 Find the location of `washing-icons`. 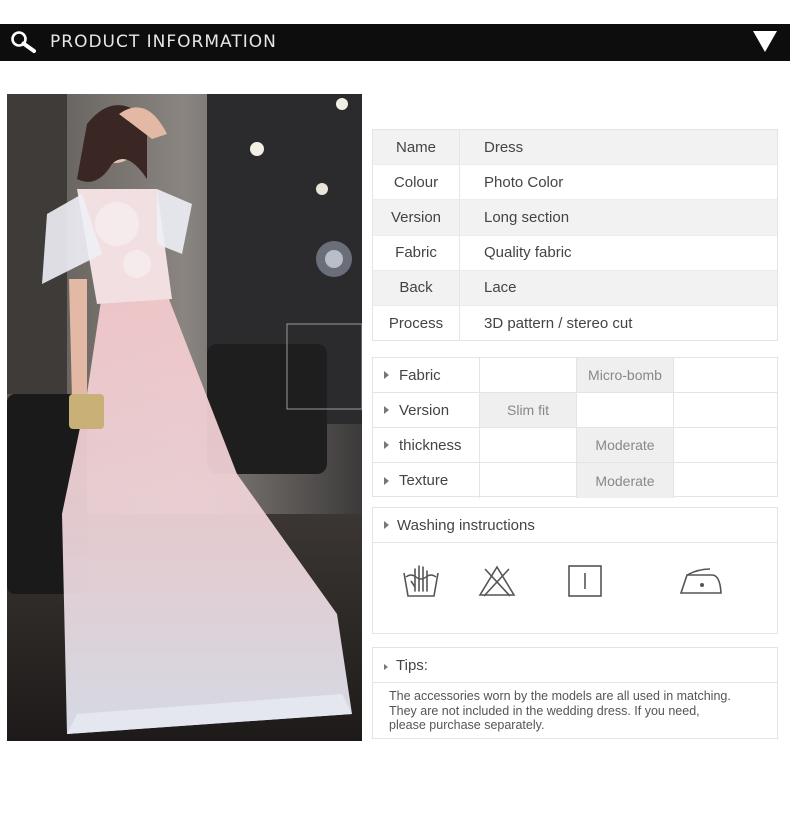

washing-icons is located at coordinates (575, 588).